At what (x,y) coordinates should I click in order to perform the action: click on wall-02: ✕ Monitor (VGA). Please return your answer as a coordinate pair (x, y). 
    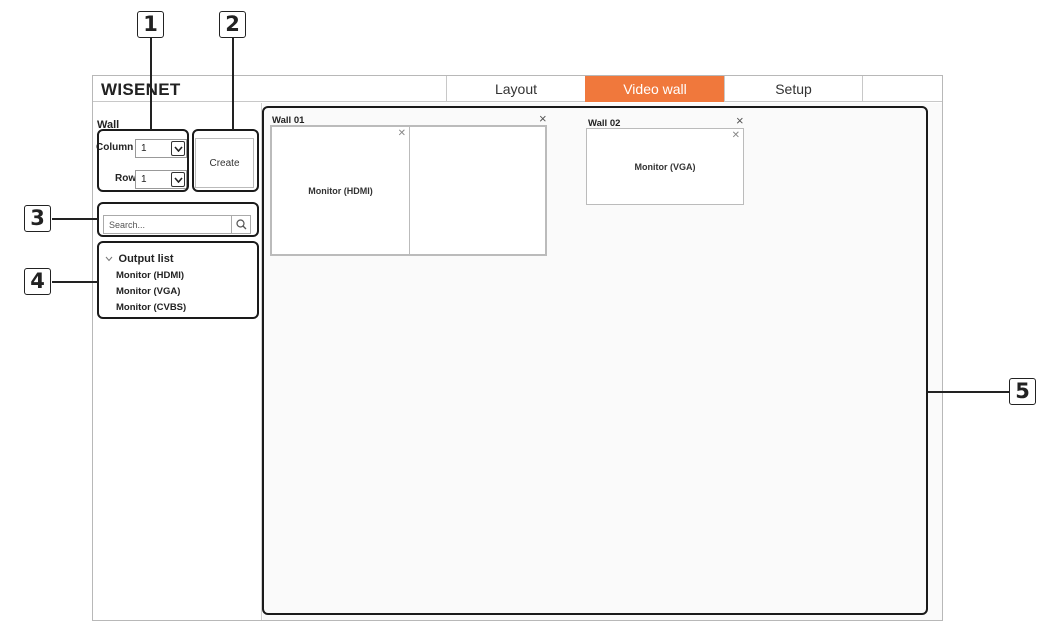
    Looking at the image, I should click on (665, 166).